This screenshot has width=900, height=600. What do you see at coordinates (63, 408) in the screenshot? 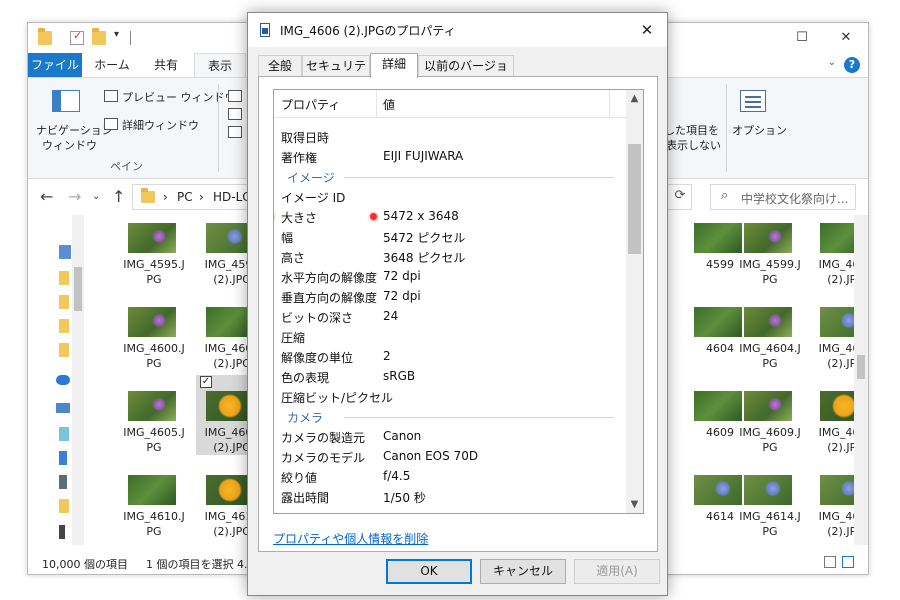
I see `pc-icon` at bounding box center [63, 408].